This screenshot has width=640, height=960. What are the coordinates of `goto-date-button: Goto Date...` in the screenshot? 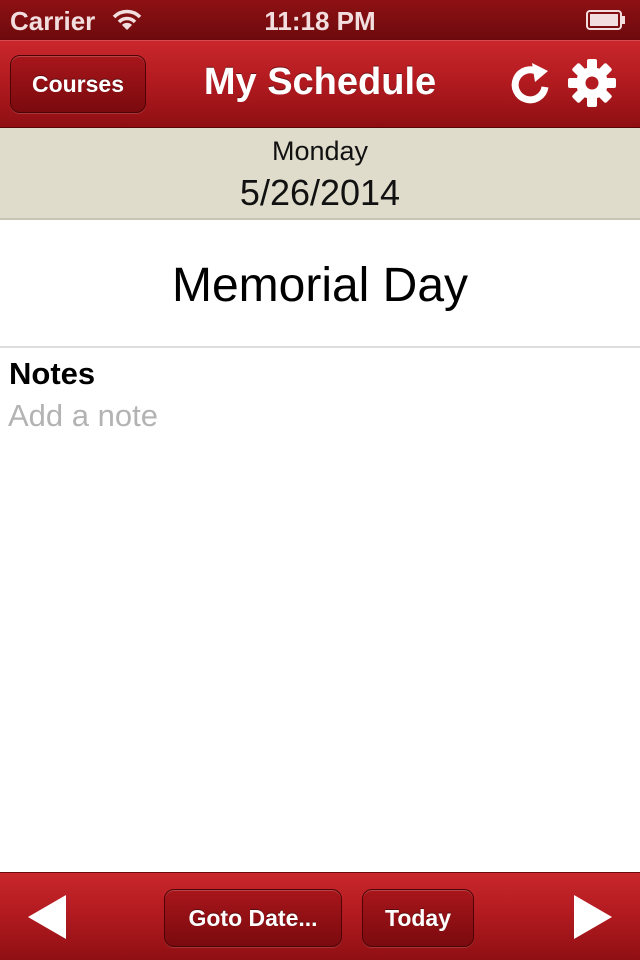 It's located at (253, 918).